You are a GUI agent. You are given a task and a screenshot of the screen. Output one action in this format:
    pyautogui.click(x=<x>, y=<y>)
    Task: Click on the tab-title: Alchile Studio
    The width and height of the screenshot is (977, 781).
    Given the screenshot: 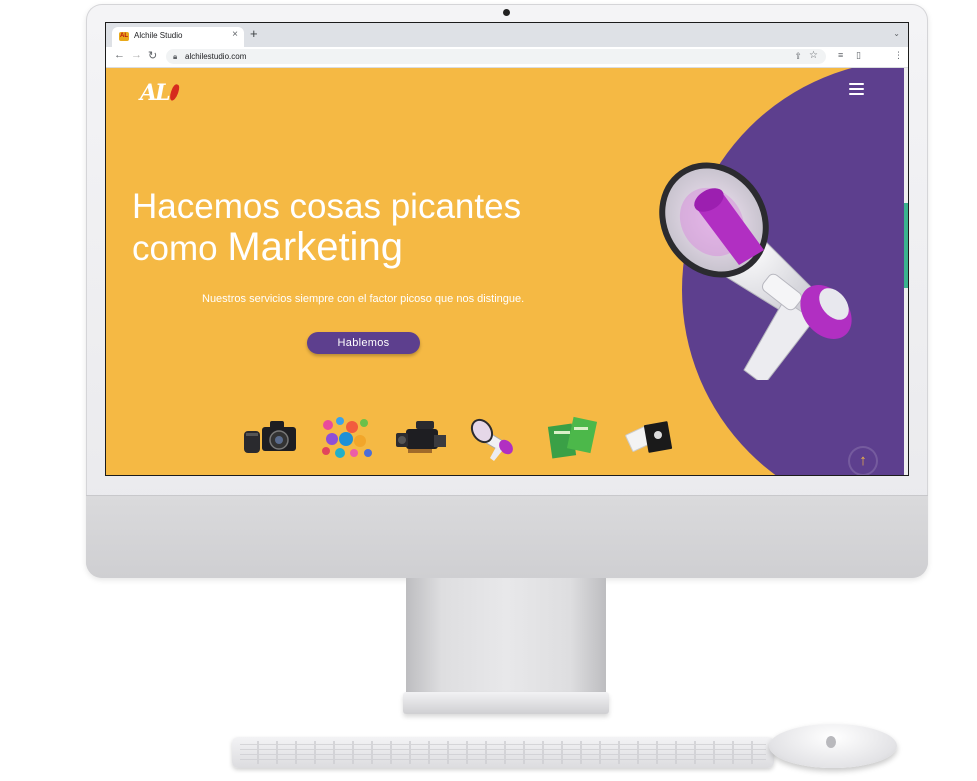 What is the action you would take?
    pyautogui.click(x=158, y=35)
    